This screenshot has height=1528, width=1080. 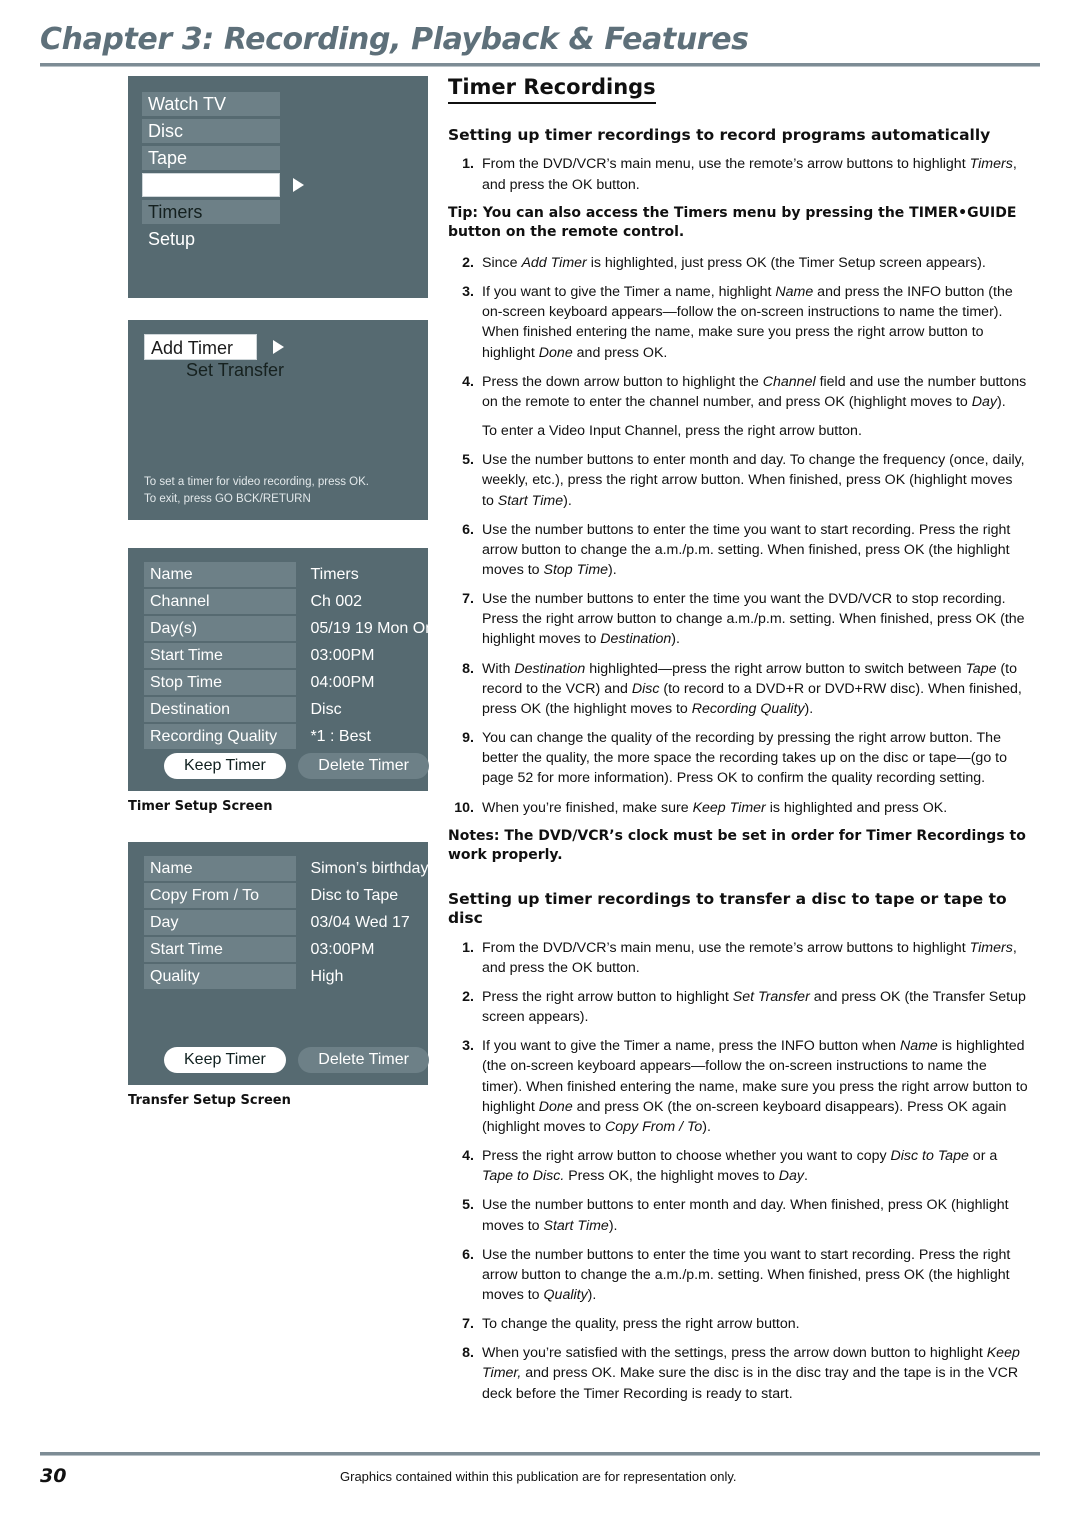 I want to click on osd-main-menu-panel: Watch TV Disc Tape Timers Setup, so click(x=278, y=187).